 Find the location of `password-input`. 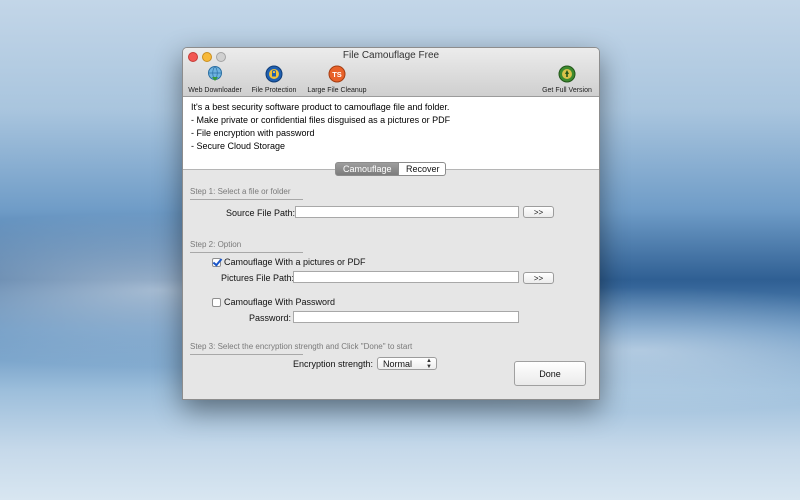

password-input is located at coordinates (406, 317).